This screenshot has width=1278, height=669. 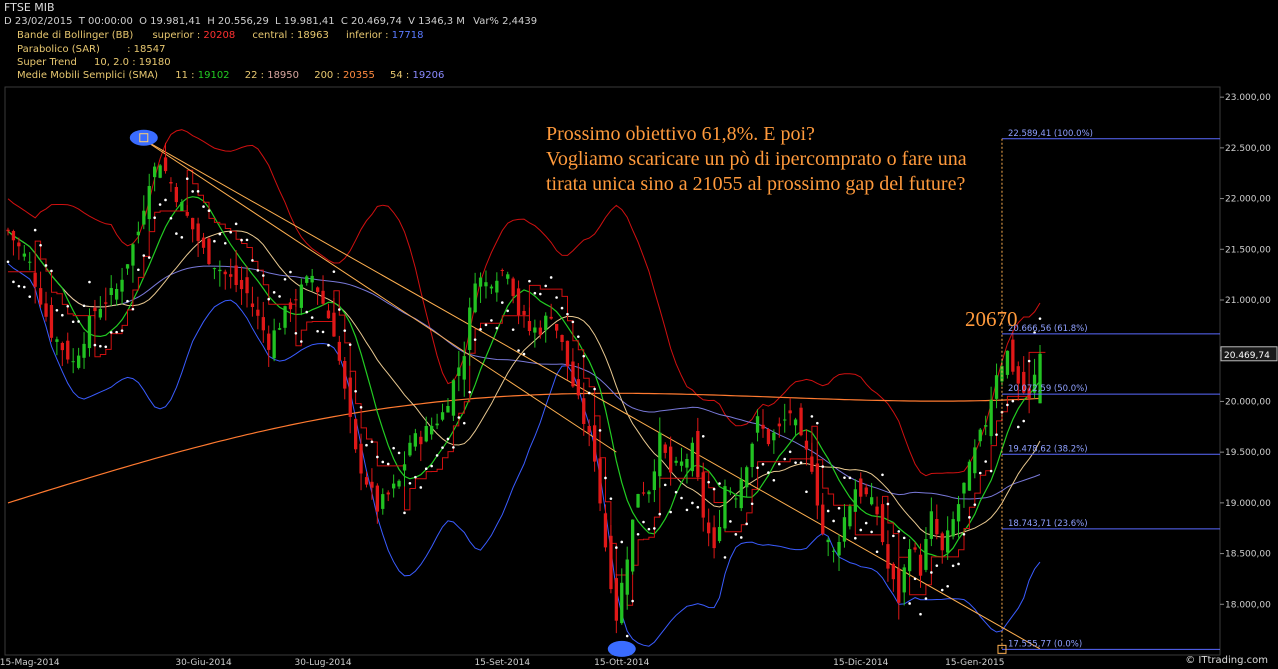 What do you see at coordinates (1248, 605) in the screenshot?
I see `y-tick-label: 18.000,00` at bounding box center [1248, 605].